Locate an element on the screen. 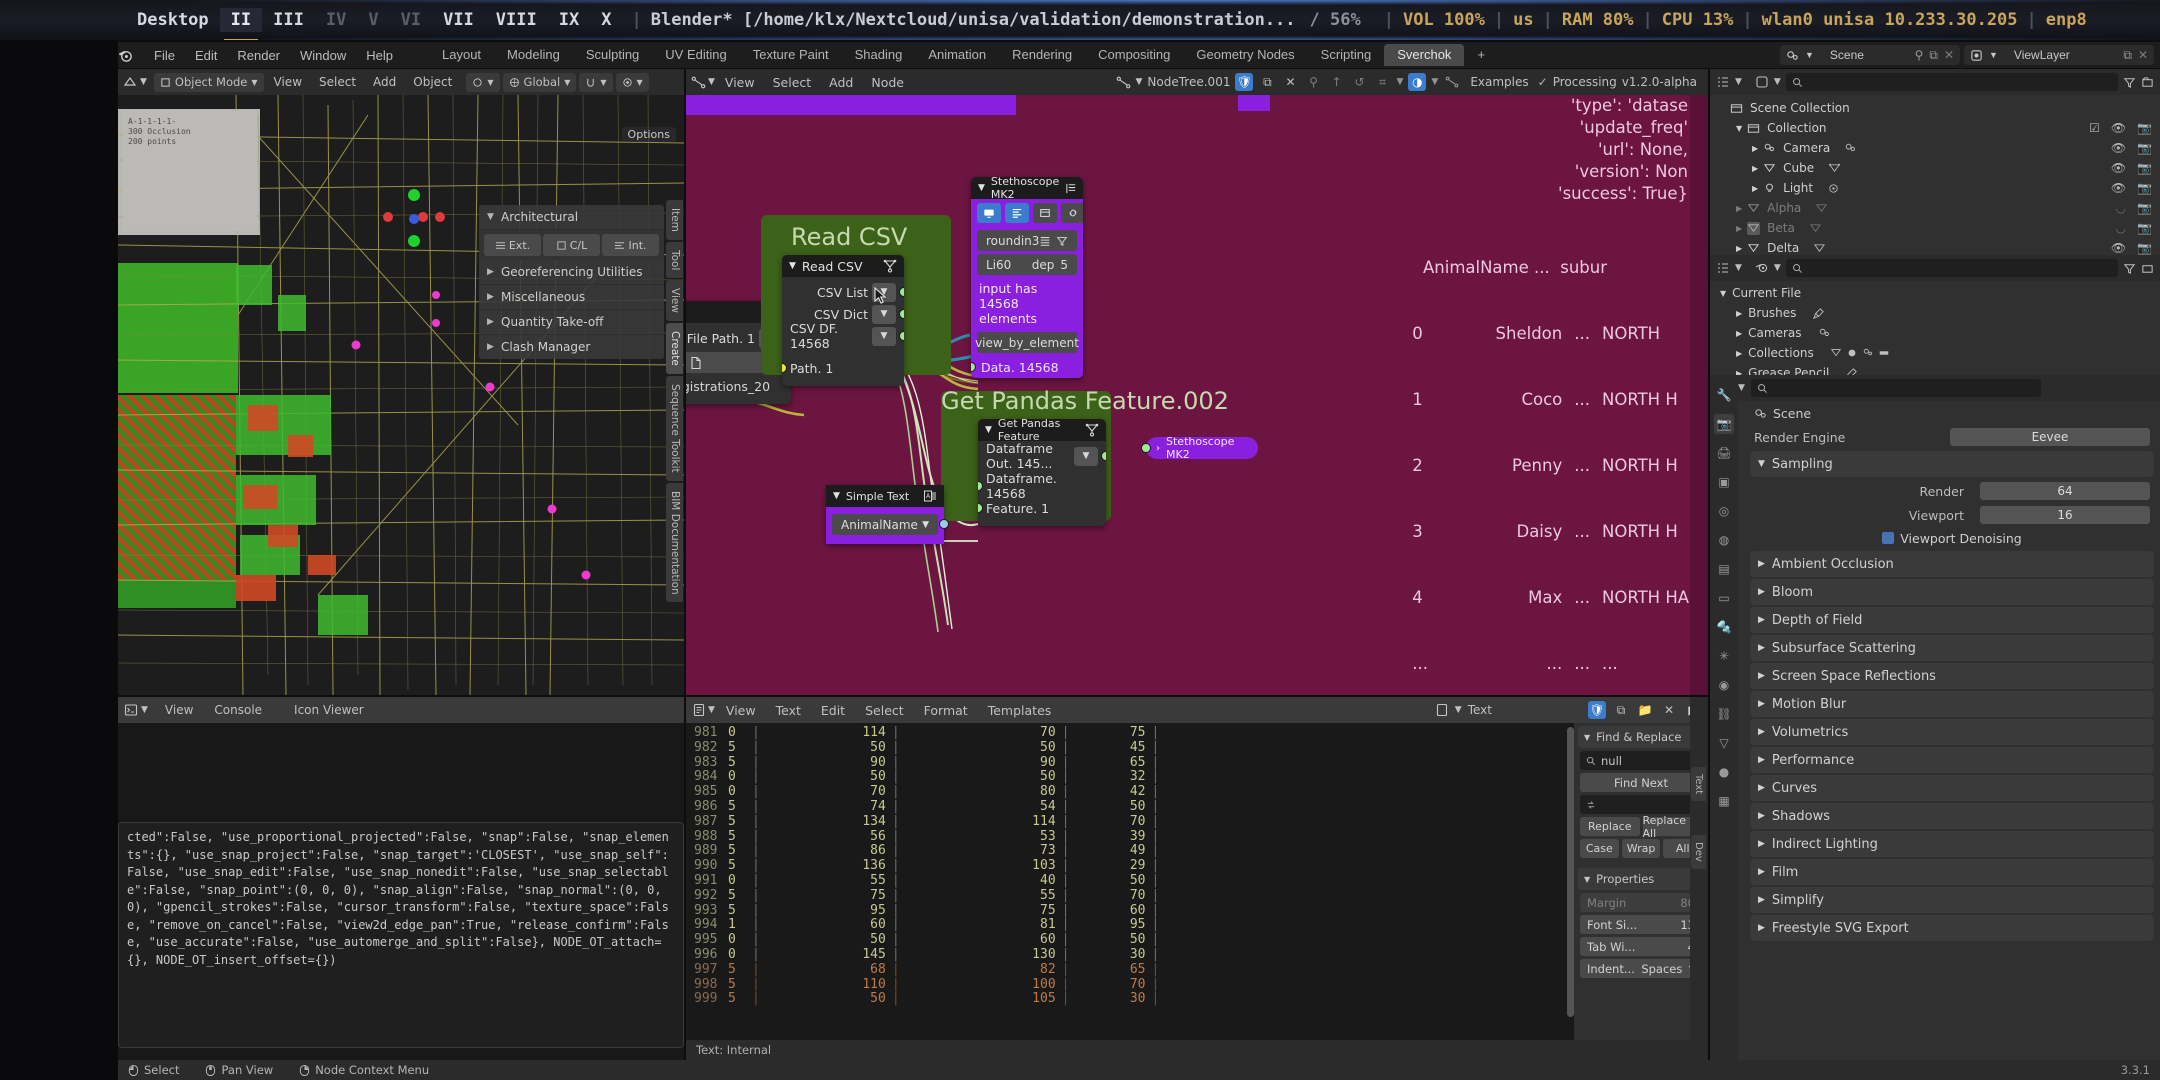 The width and height of the screenshot is (2160, 1080). blend-row-grease-pencil: ▶ Grease Pencil is located at coordinates (1935, 369).